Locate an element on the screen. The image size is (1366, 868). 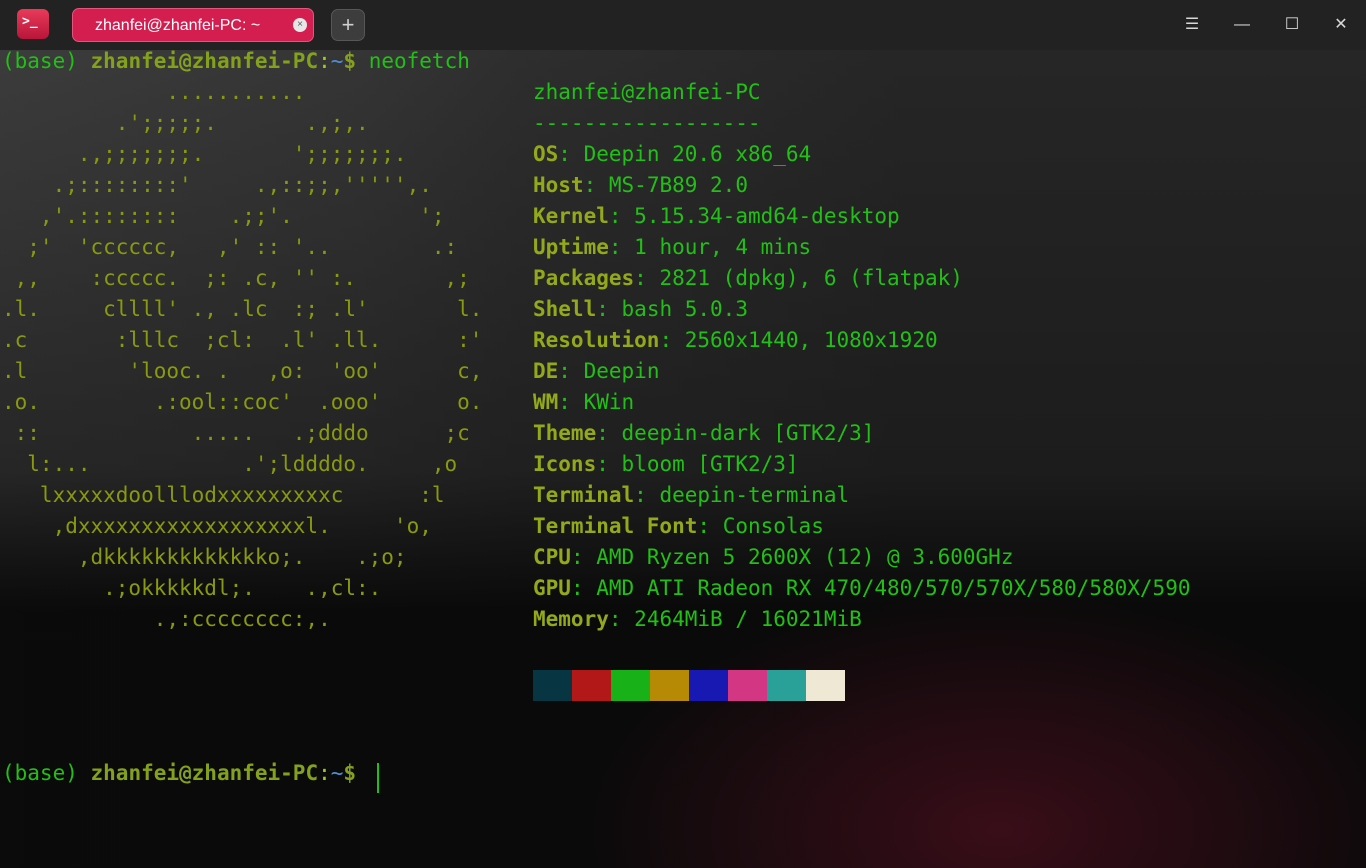
command-text: neofetch is located at coordinates (419, 61).